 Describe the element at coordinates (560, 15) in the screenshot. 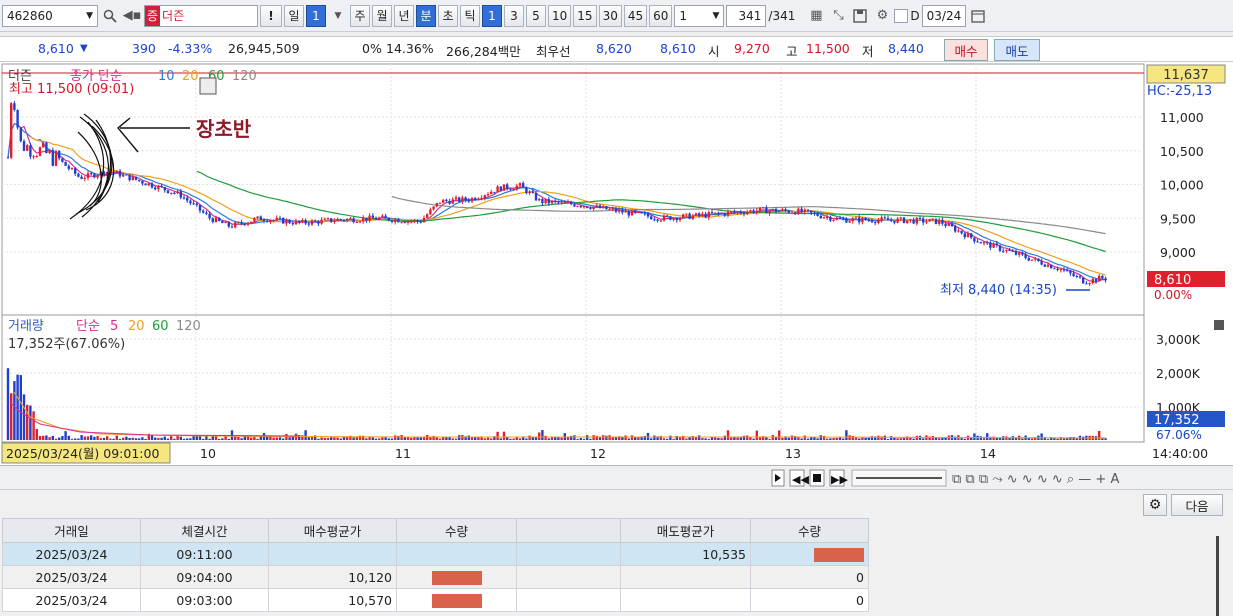

I see `minute-10-button: 10` at that location.